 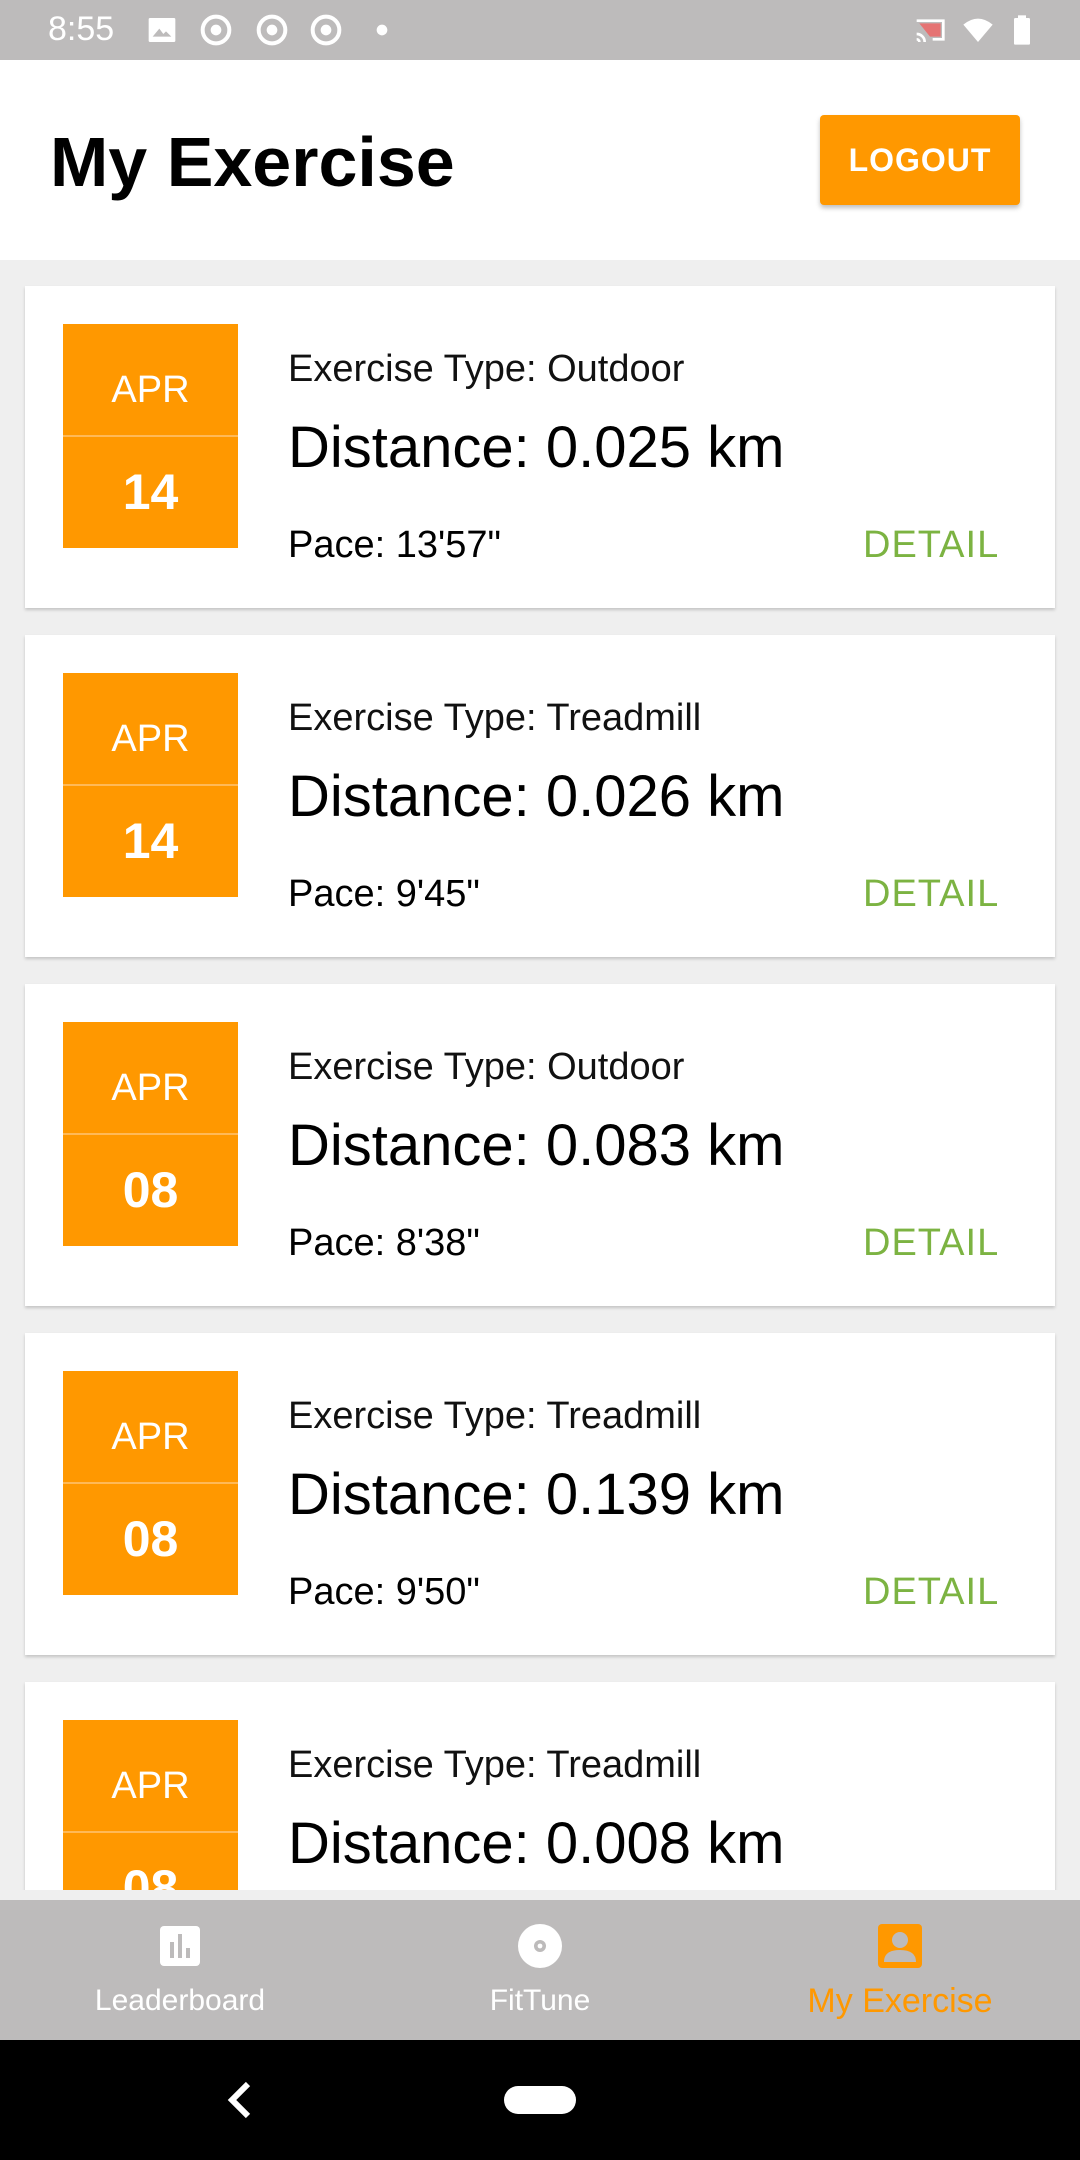 I want to click on exercise-pace: Pace: 9'45", so click(x=384, y=894).